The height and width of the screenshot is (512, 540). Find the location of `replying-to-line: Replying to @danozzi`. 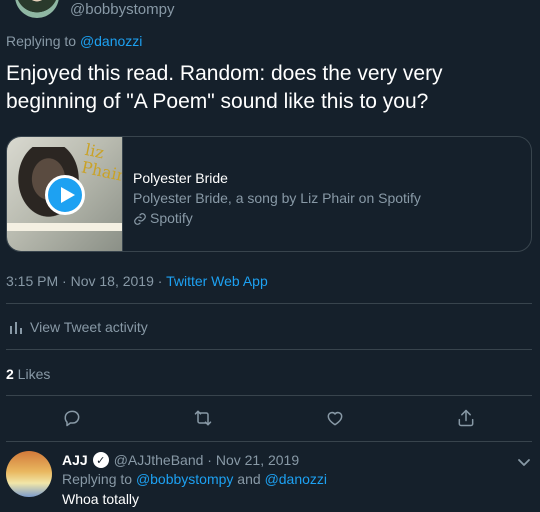

replying-to-line: Replying to @danozzi is located at coordinates (74, 41).